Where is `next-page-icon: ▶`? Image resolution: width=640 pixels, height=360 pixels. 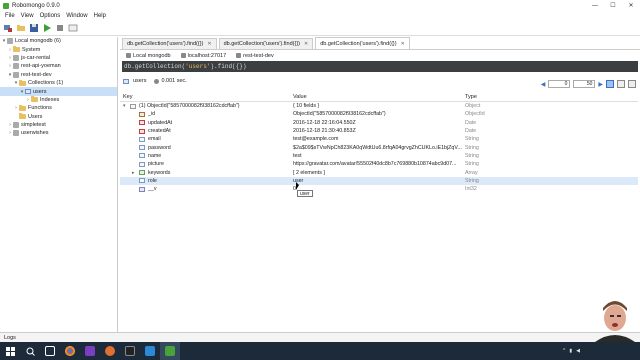
next-page-icon: ▶ is located at coordinates (600, 84).